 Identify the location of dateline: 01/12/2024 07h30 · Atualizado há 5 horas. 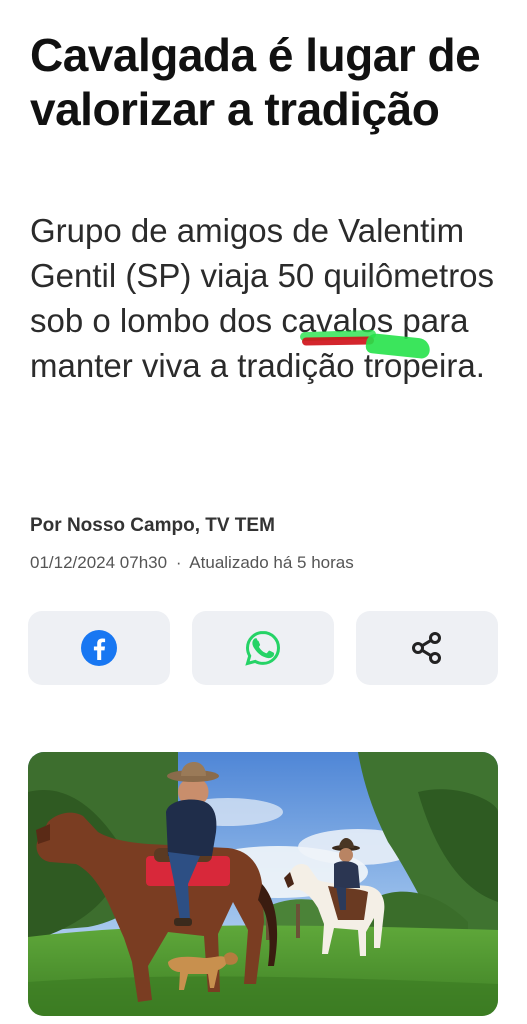
(192, 563).